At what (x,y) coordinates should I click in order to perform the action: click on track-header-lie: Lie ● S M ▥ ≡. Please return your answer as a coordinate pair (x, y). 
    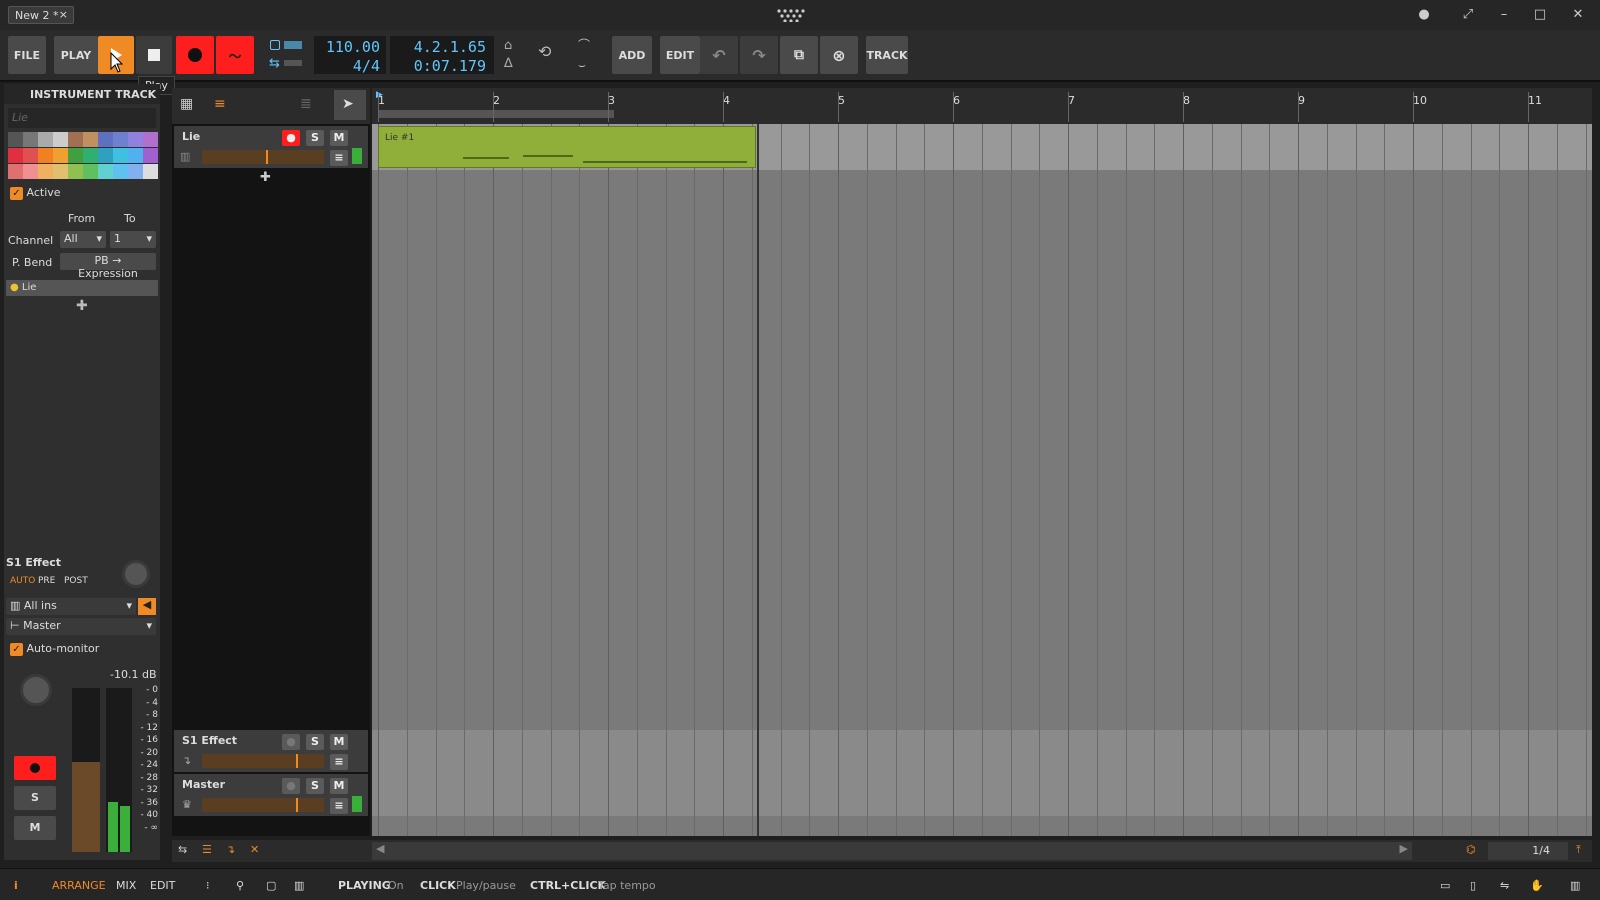
    Looking at the image, I should click on (271, 147).